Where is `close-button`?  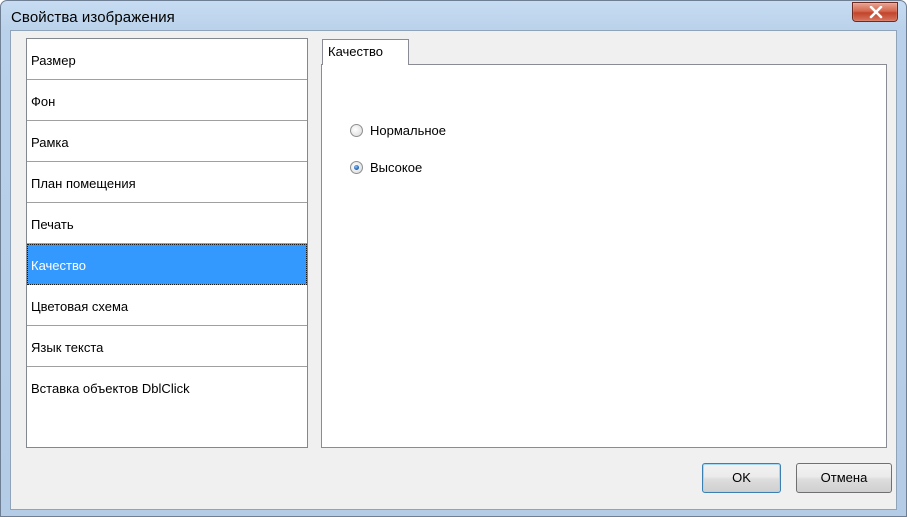 close-button is located at coordinates (875, 12).